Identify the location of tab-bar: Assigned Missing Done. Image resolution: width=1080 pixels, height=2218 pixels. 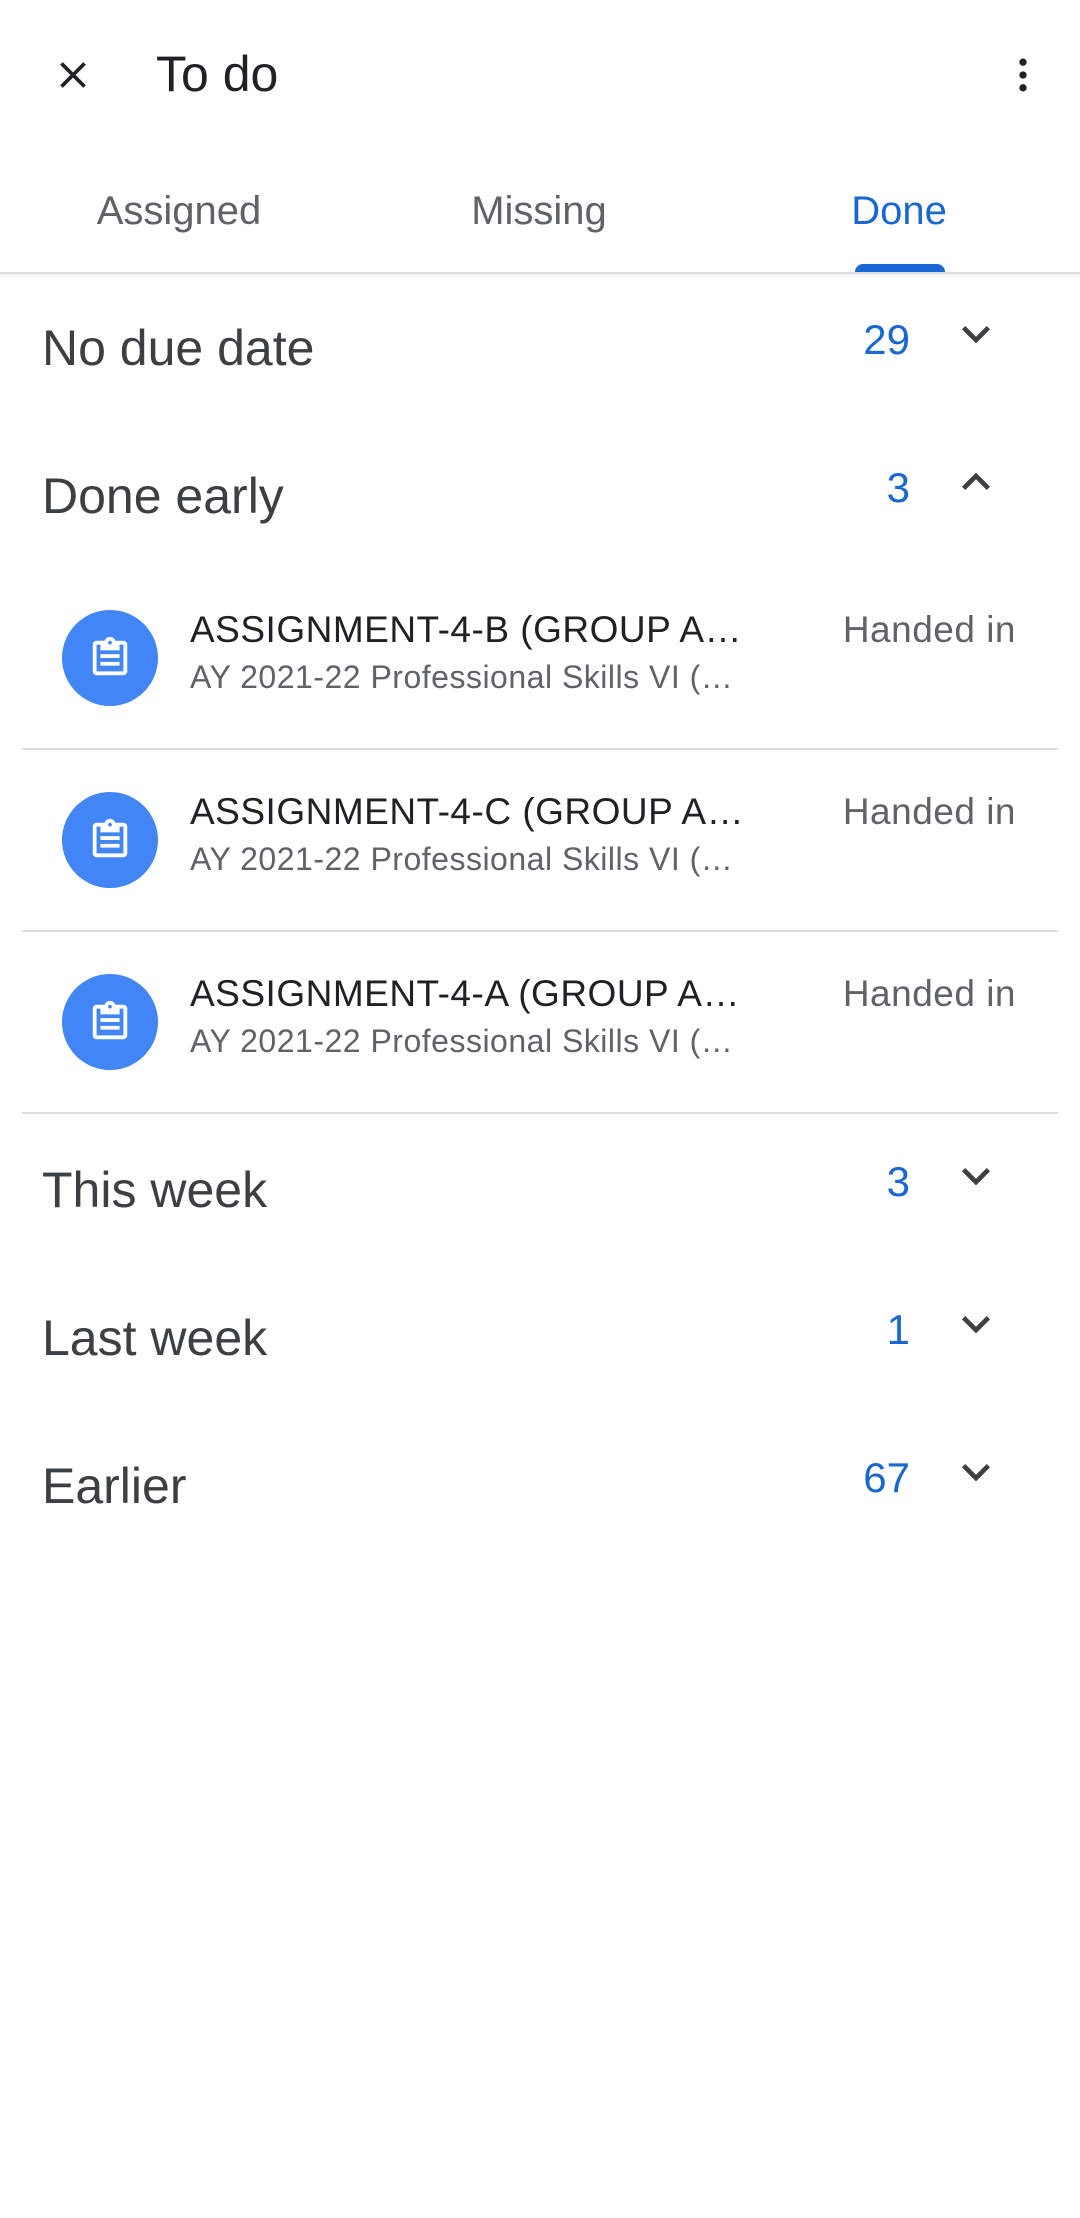
(540, 212).